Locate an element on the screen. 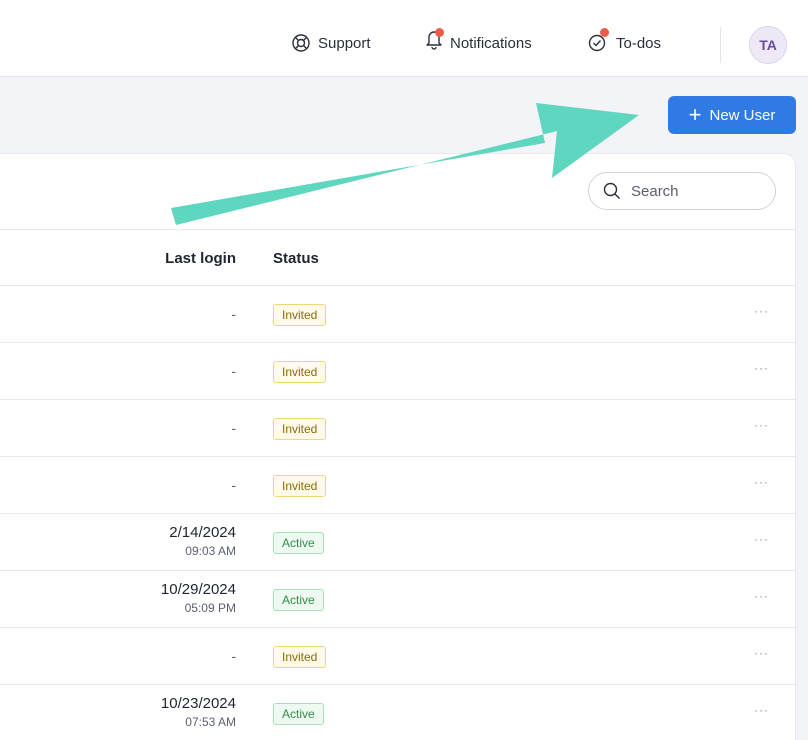 The width and height of the screenshot is (808, 740). check-circle-icon is located at coordinates (599, 40).